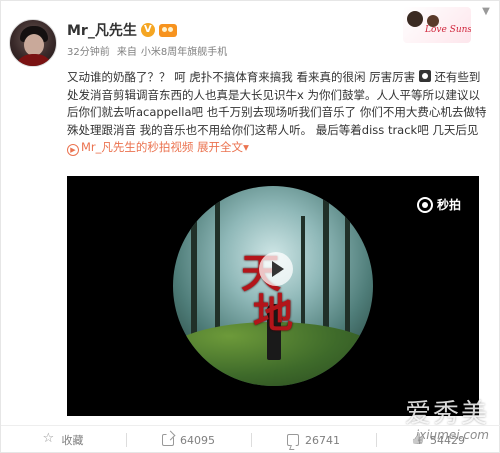 Image resolution: width=500 pixels, height=453 pixels. I want to click on video-title-char-2: 地, so click(273, 313).